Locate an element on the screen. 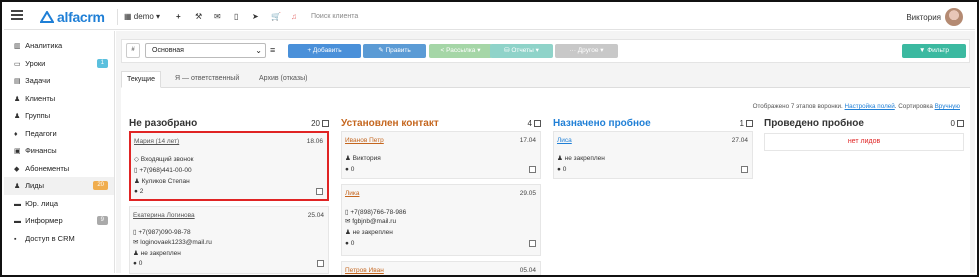 Image resolution: width=979 pixels, height=277 pixels. users-icon: ♟ is located at coordinates (17, 116).